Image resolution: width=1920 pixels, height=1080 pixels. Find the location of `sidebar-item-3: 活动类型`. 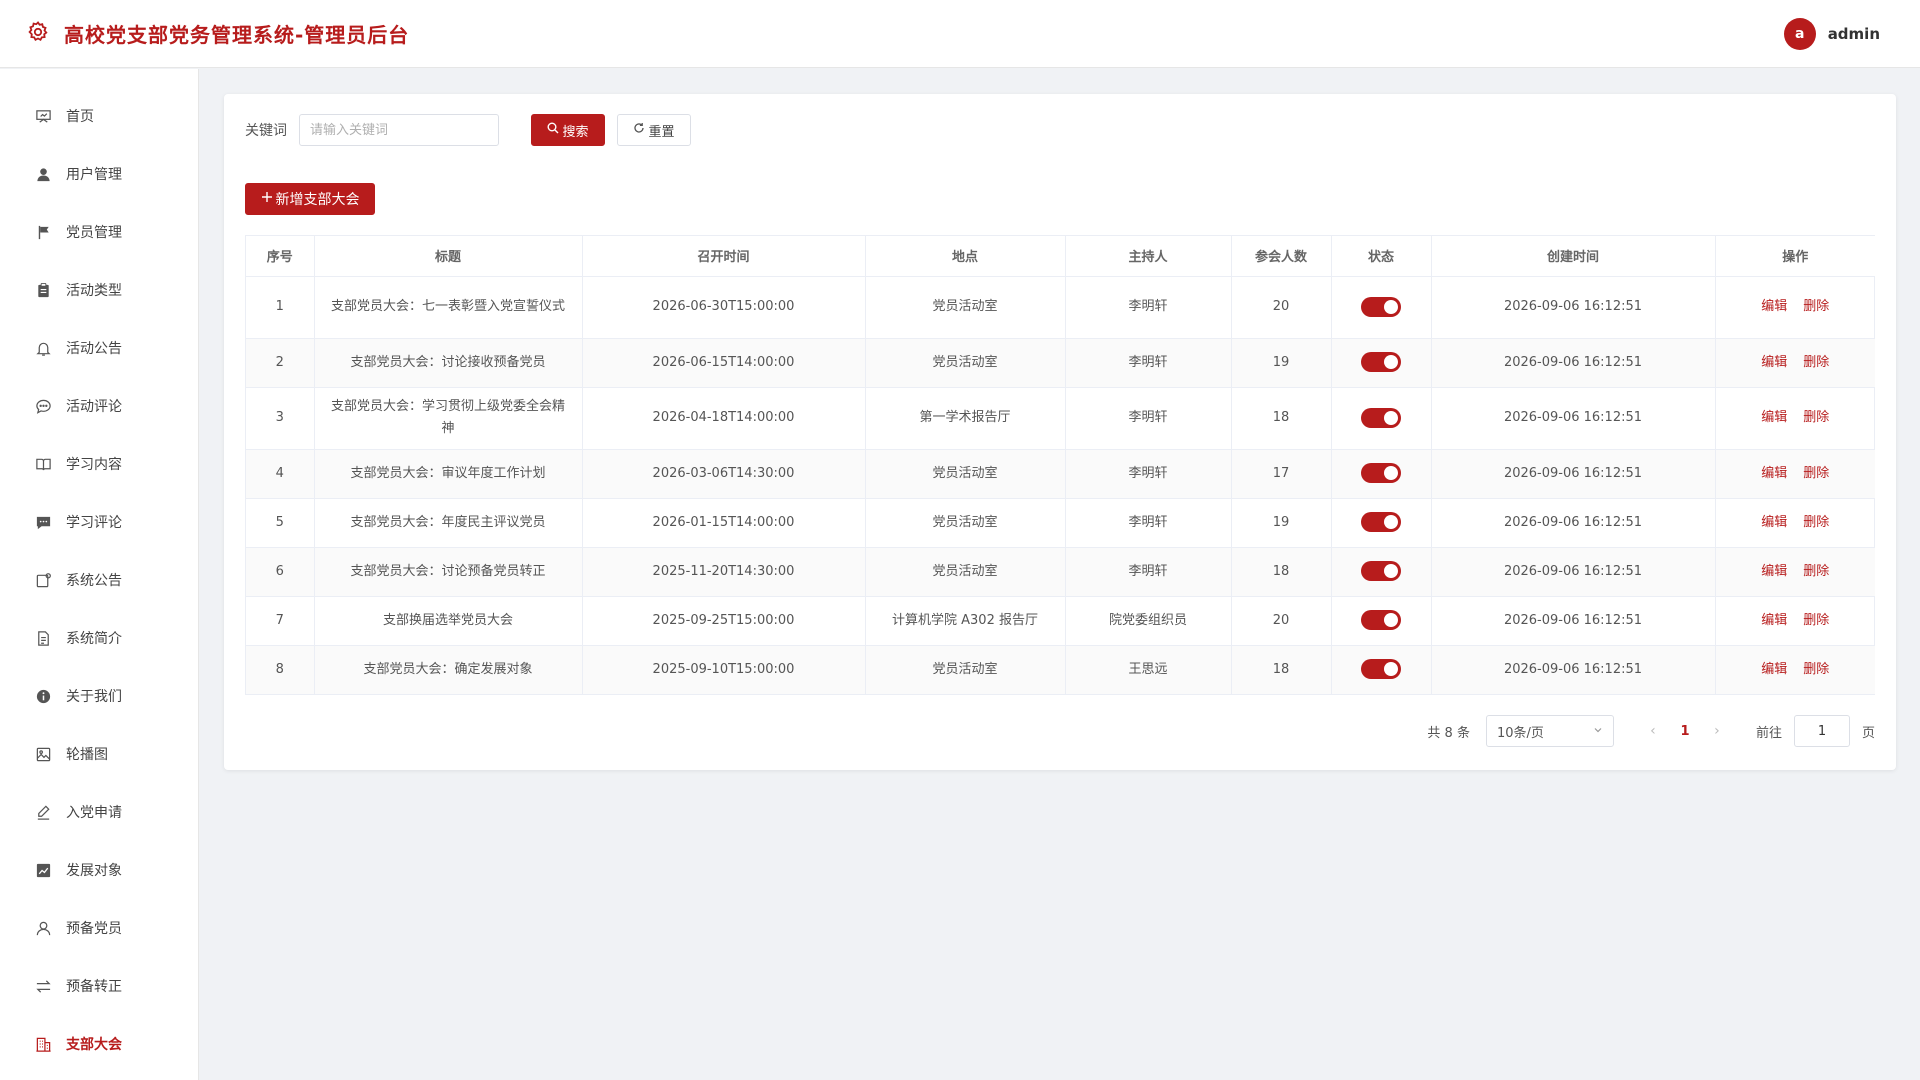

sidebar-item-3: 活动类型 is located at coordinates (99, 290).